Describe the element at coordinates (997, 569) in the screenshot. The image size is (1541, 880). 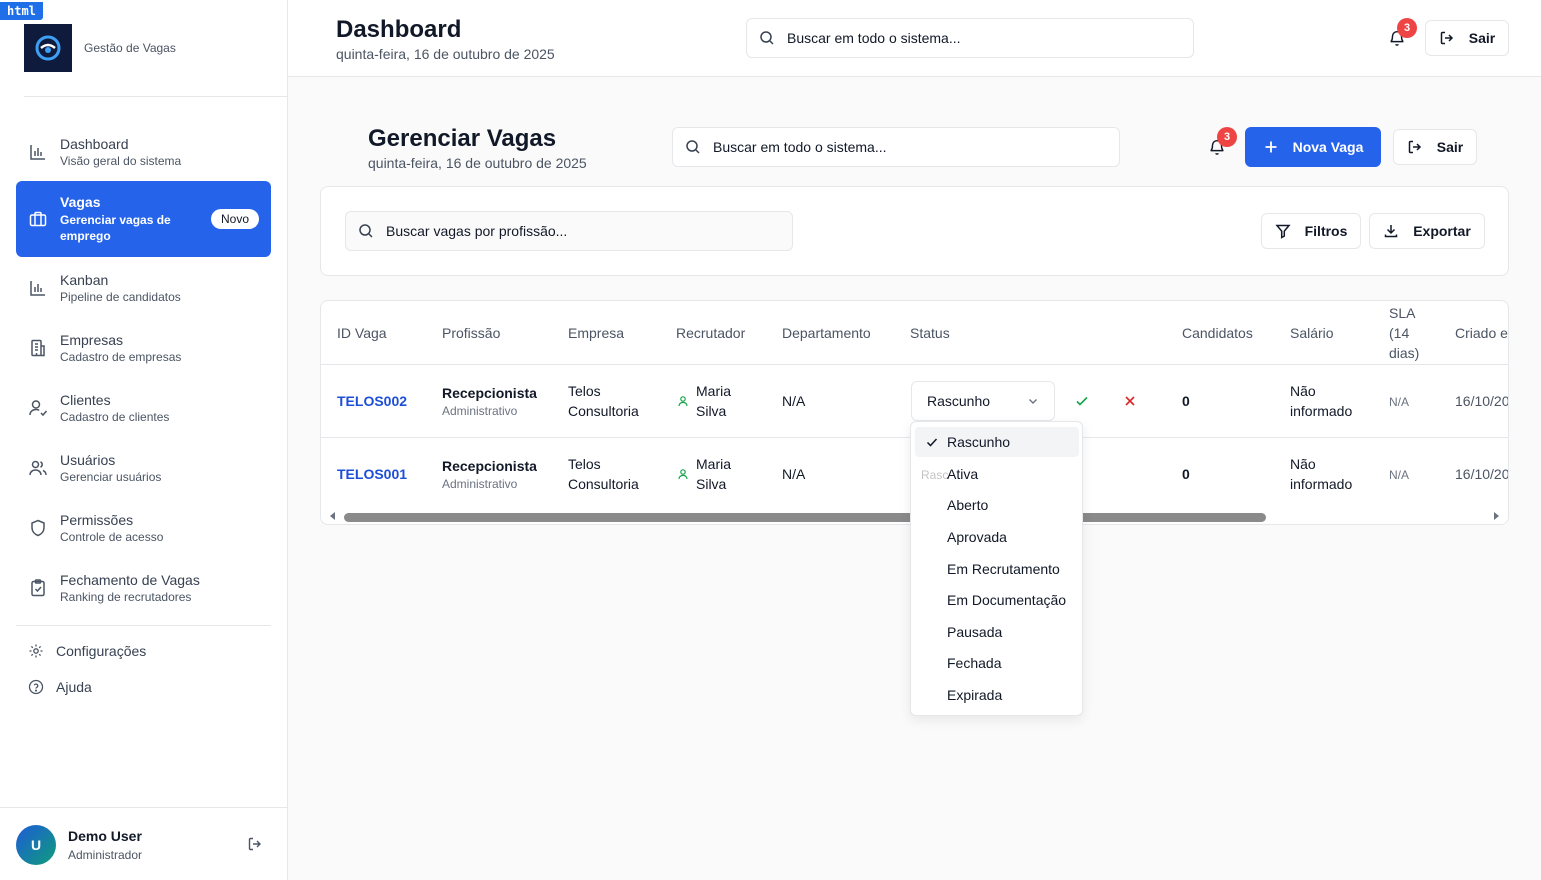
I see `status-option: Em Recrutamento` at that location.